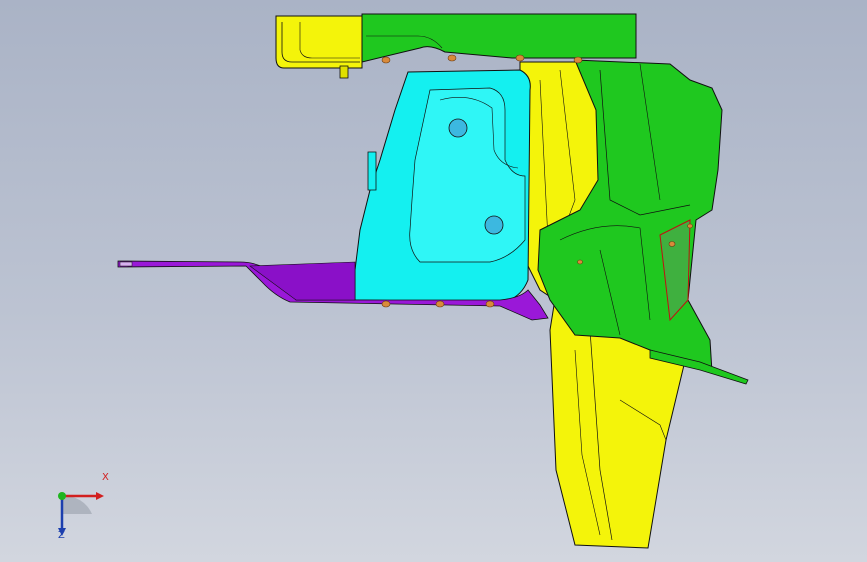  I want to click on triad-shadow, so click(77, 504).